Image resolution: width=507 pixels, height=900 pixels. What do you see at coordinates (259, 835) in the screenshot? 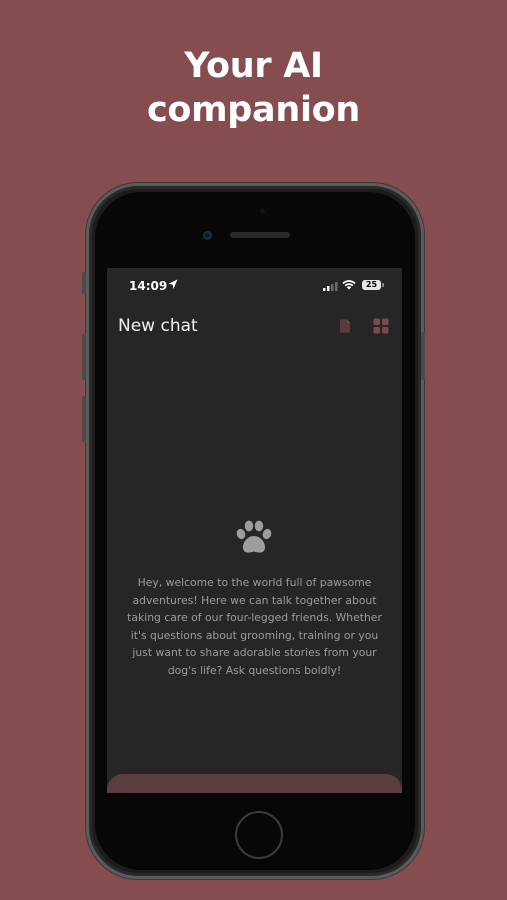
I see `home-button` at bounding box center [259, 835].